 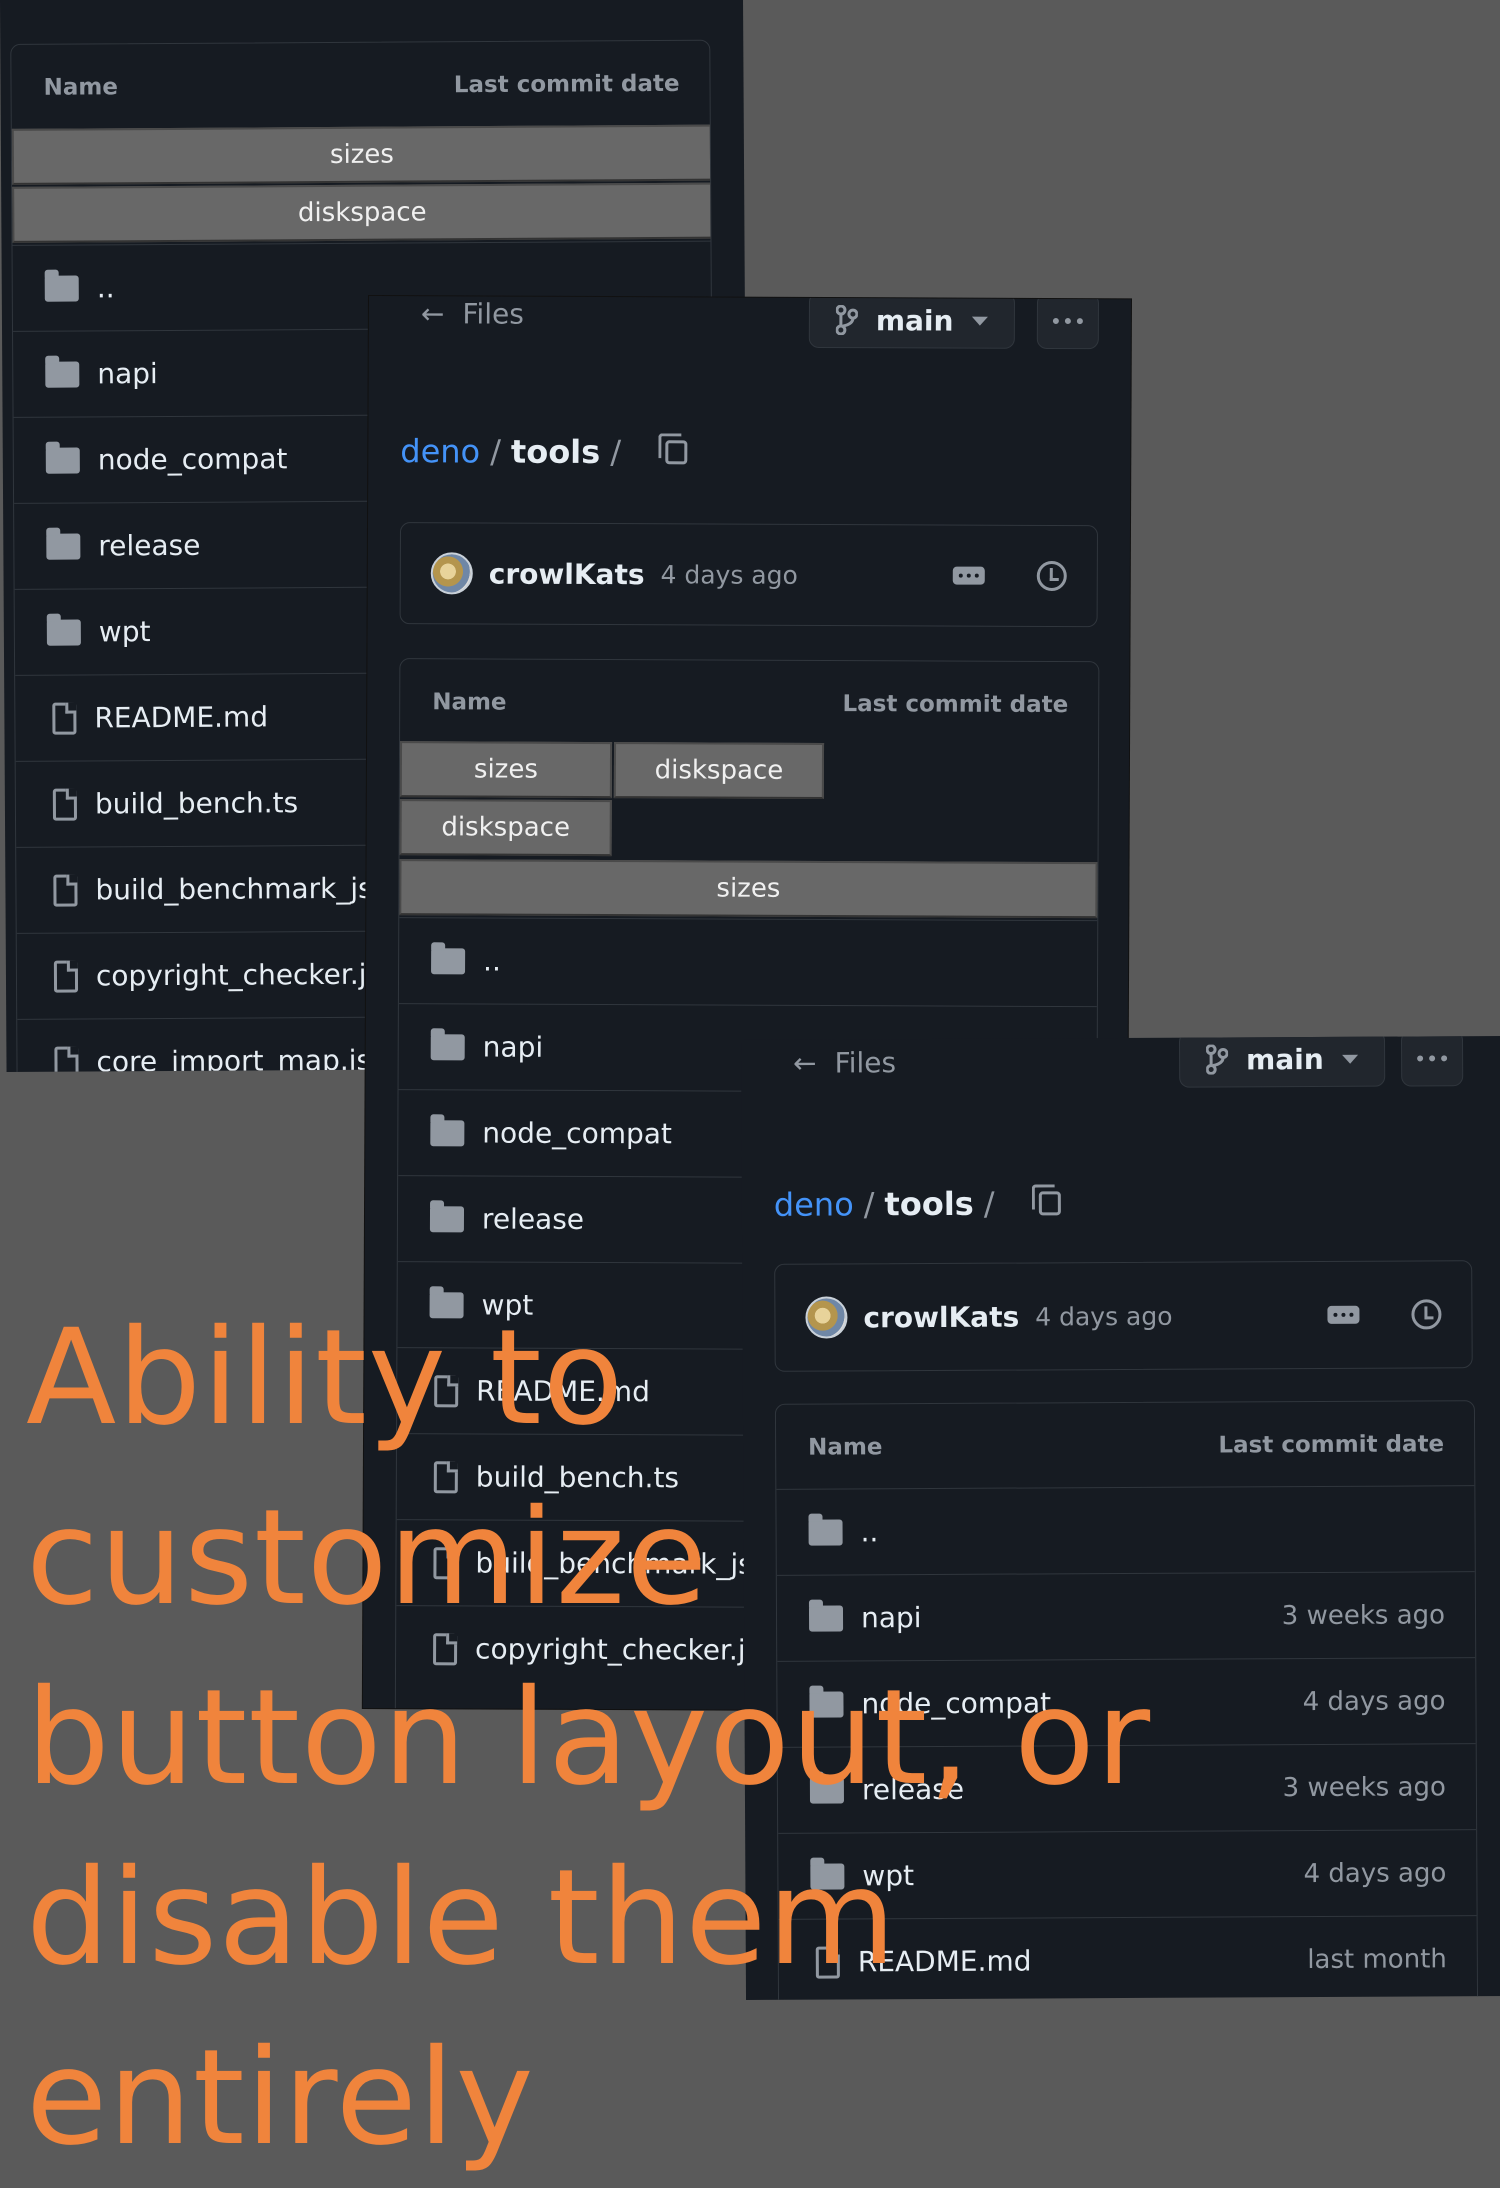 I want to click on row-name: README.md, so click(x=181, y=717).